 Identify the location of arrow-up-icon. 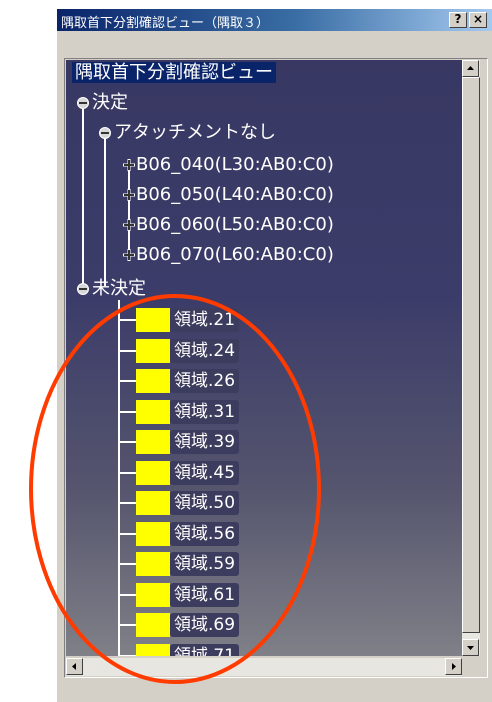
(470, 68).